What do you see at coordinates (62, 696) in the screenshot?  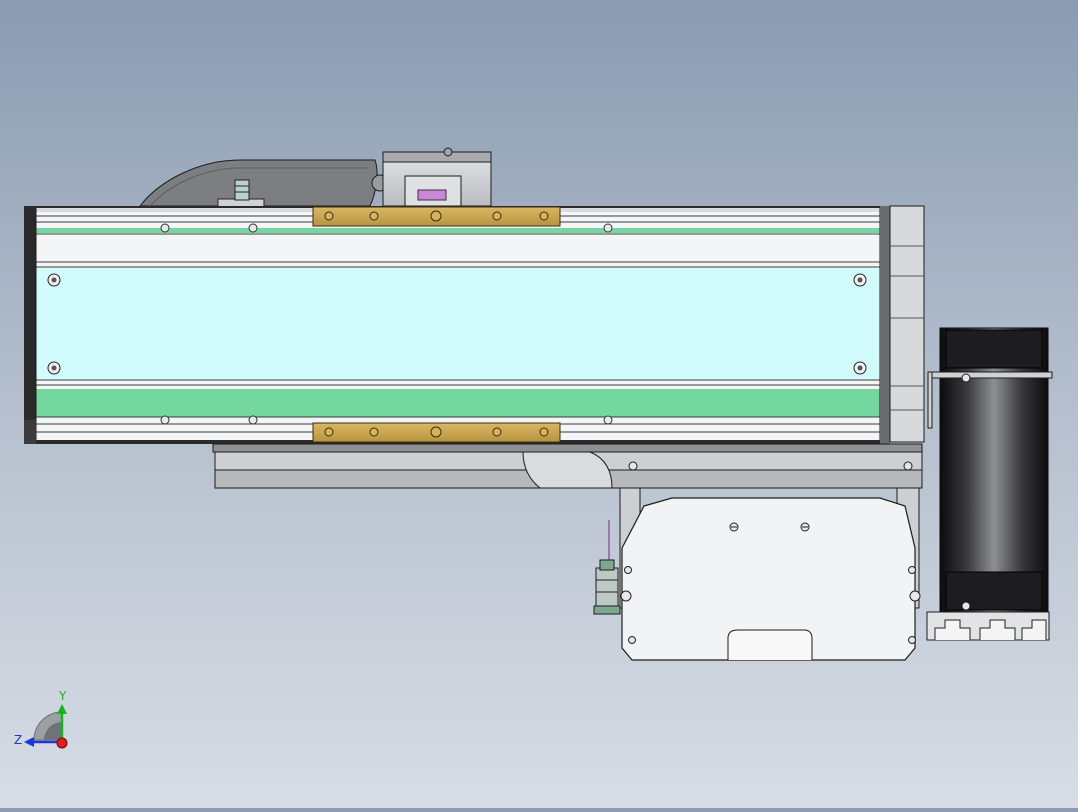 I see `y-axis-label: Y` at bounding box center [62, 696].